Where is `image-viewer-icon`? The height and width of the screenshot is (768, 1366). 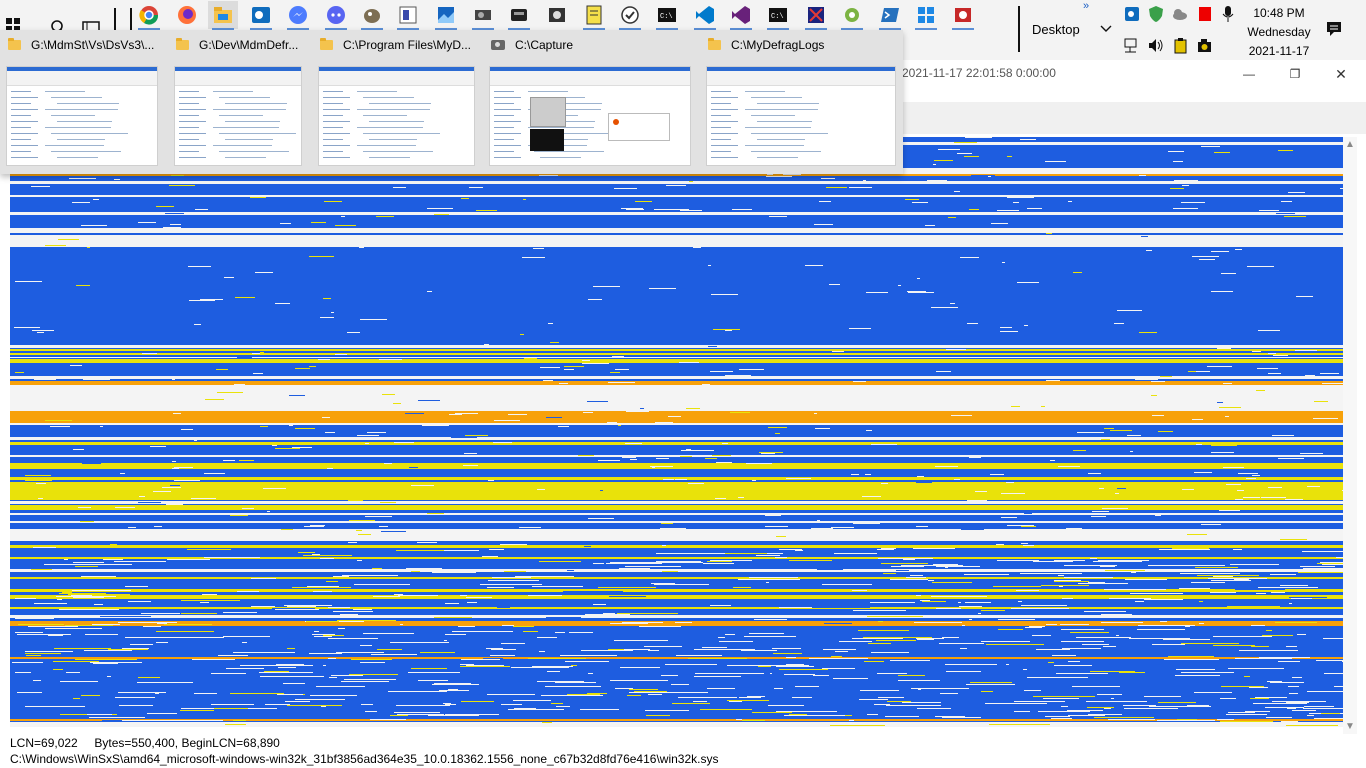 image-viewer-icon is located at coordinates (446, 15).